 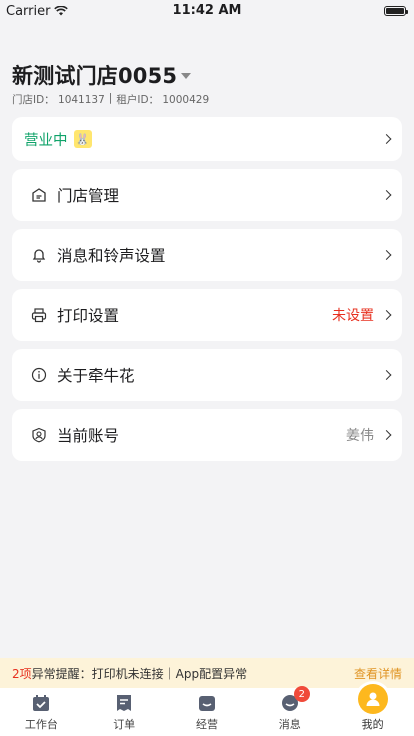 I want to click on tab-workbench: 工作台, so click(x=41, y=712).